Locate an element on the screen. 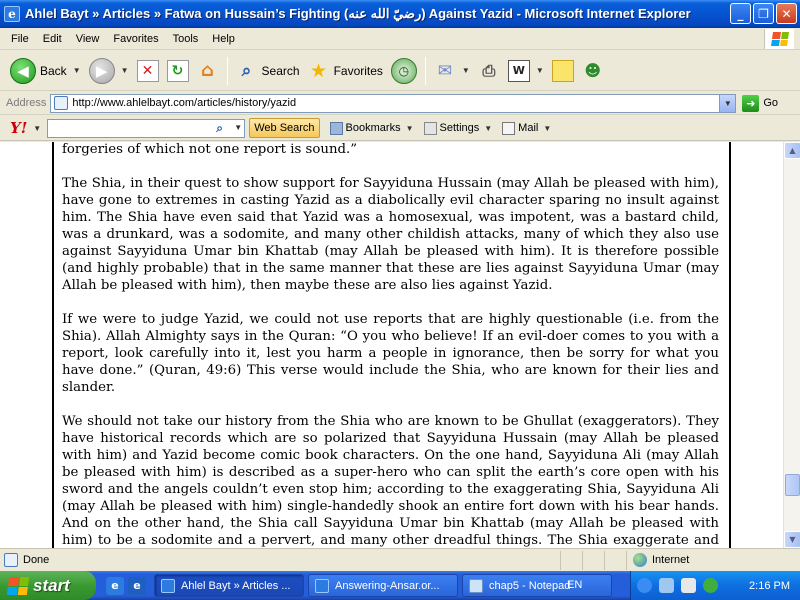 The image size is (800, 600). scroll-up-button: ▲ is located at coordinates (792, 150).